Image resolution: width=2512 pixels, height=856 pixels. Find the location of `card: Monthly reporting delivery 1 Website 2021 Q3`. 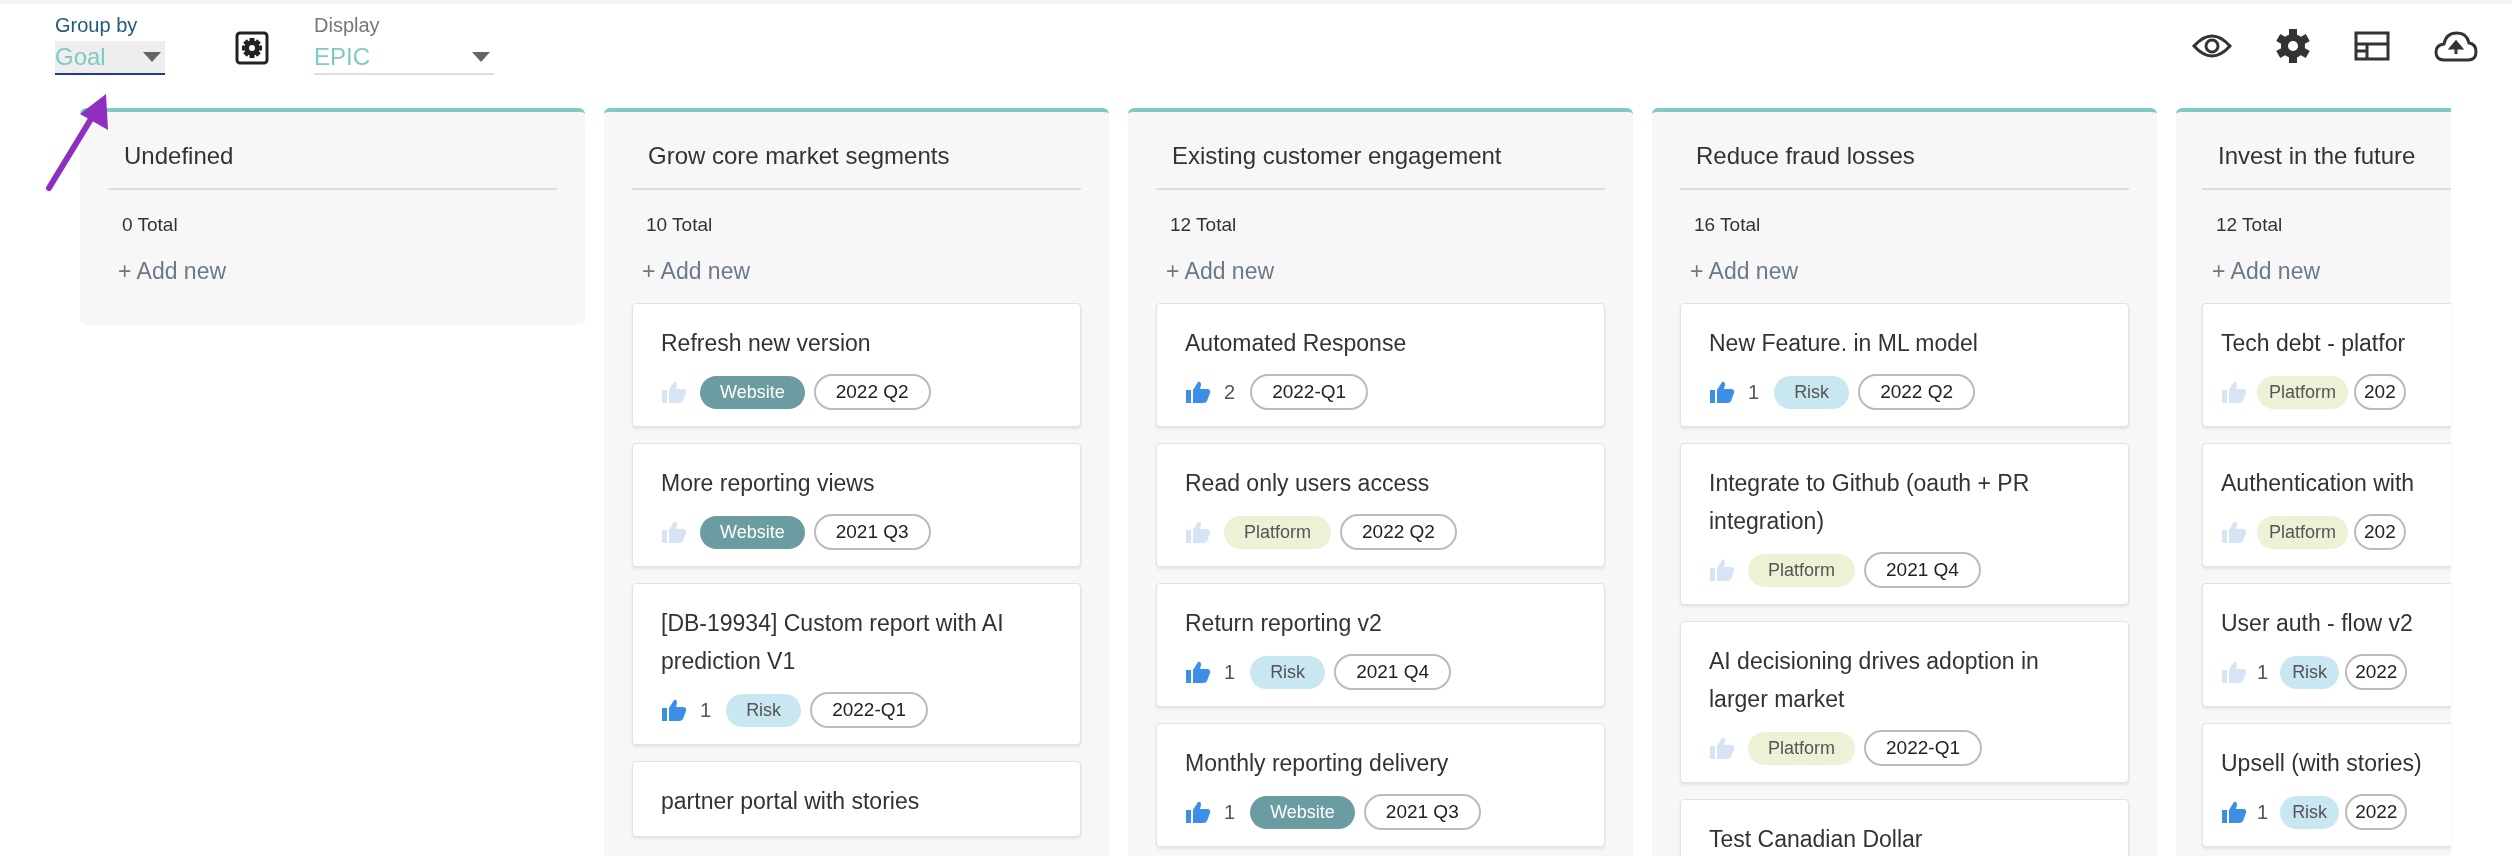

card: Monthly reporting delivery 1 Website 2021 Q3 is located at coordinates (1380, 785).